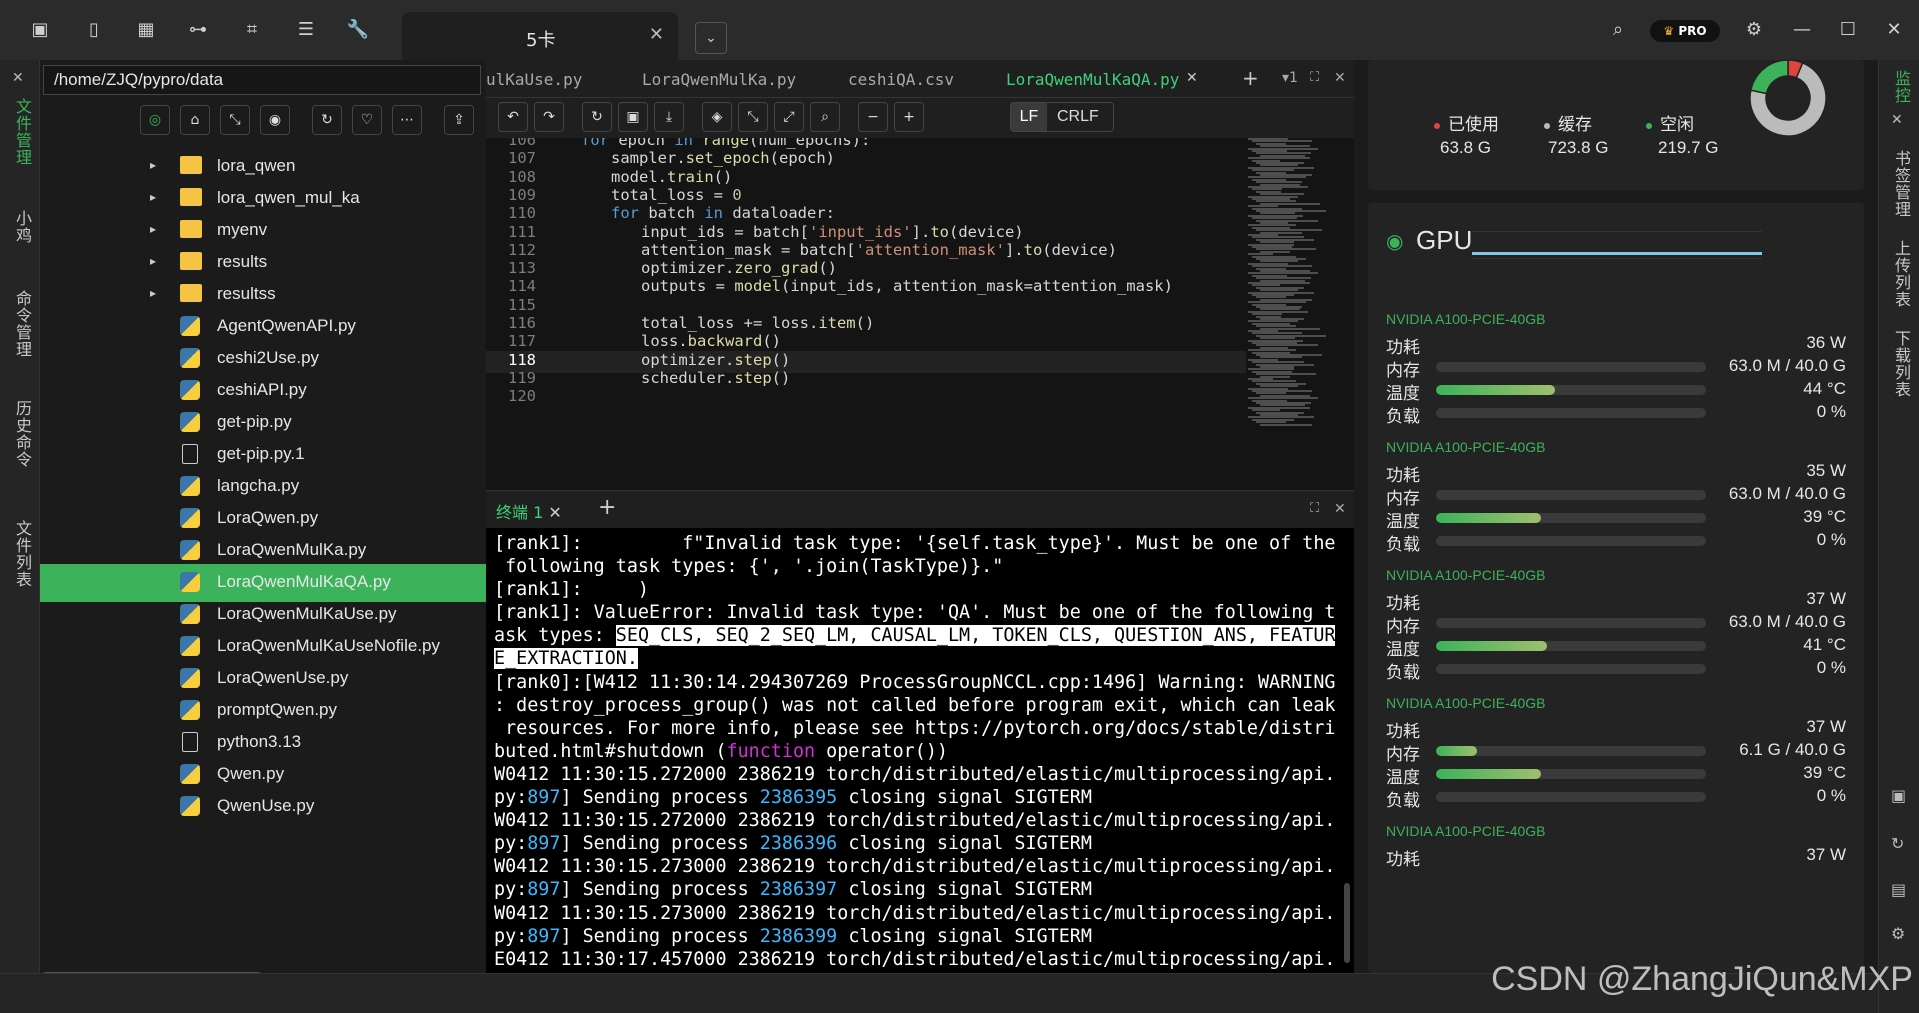 The height and width of the screenshot is (1013, 1919). I want to click on expand-icon: ⤢, so click(789, 117).